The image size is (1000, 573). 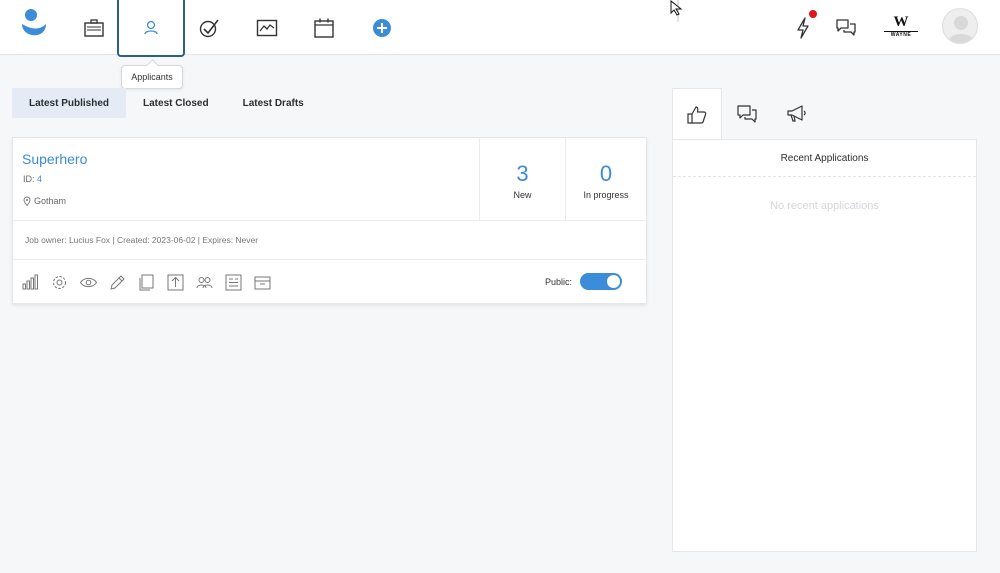 I want to click on stat-in-progress-value: 0, so click(x=606, y=173).